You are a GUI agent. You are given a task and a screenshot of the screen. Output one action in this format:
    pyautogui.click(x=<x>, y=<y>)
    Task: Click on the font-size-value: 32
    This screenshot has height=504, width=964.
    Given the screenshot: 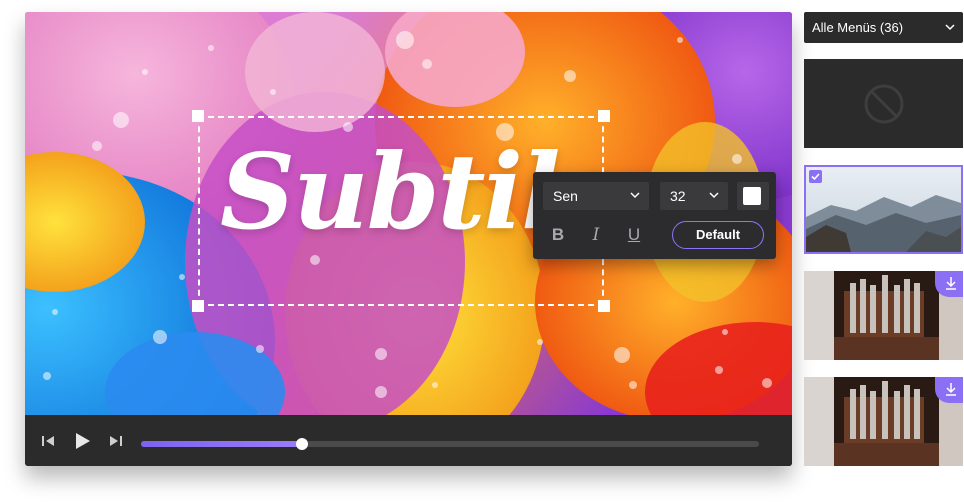 What is the action you would take?
    pyautogui.click(x=678, y=196)
    